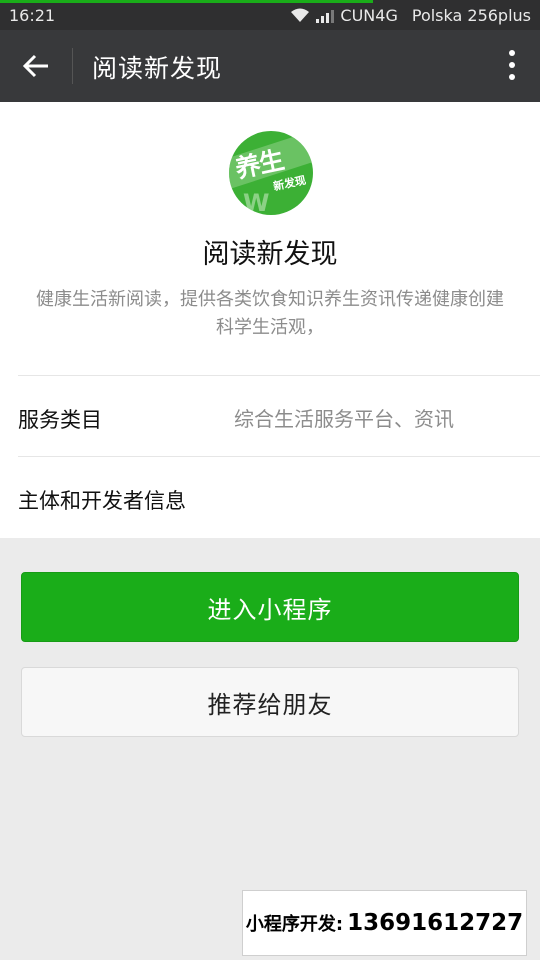 The width and height of the screenshot is (540, 960). Describe the element at coordinates (270, 313) in the screenshot. I see `app-description: 健康生活新阅读，提供各类饮食知识养生资讯传递健康创建科学生活观，` at that location.